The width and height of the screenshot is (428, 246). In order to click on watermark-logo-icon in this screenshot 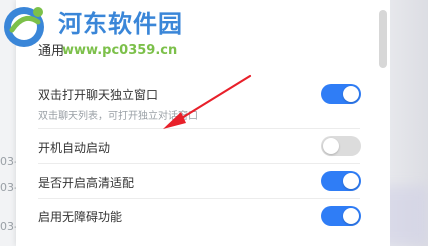, I will do `click(24, 27)`.